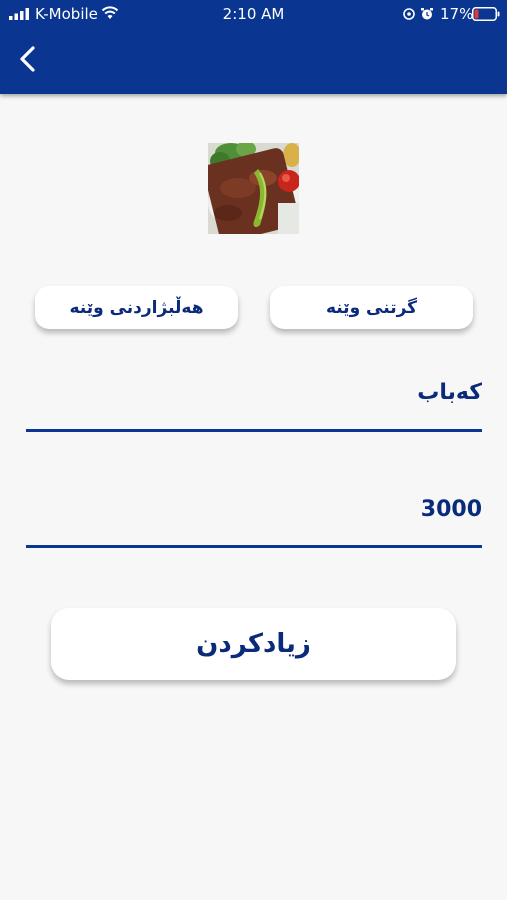  I want to click on add-button-label: زیادکردن, so click(253, 644).